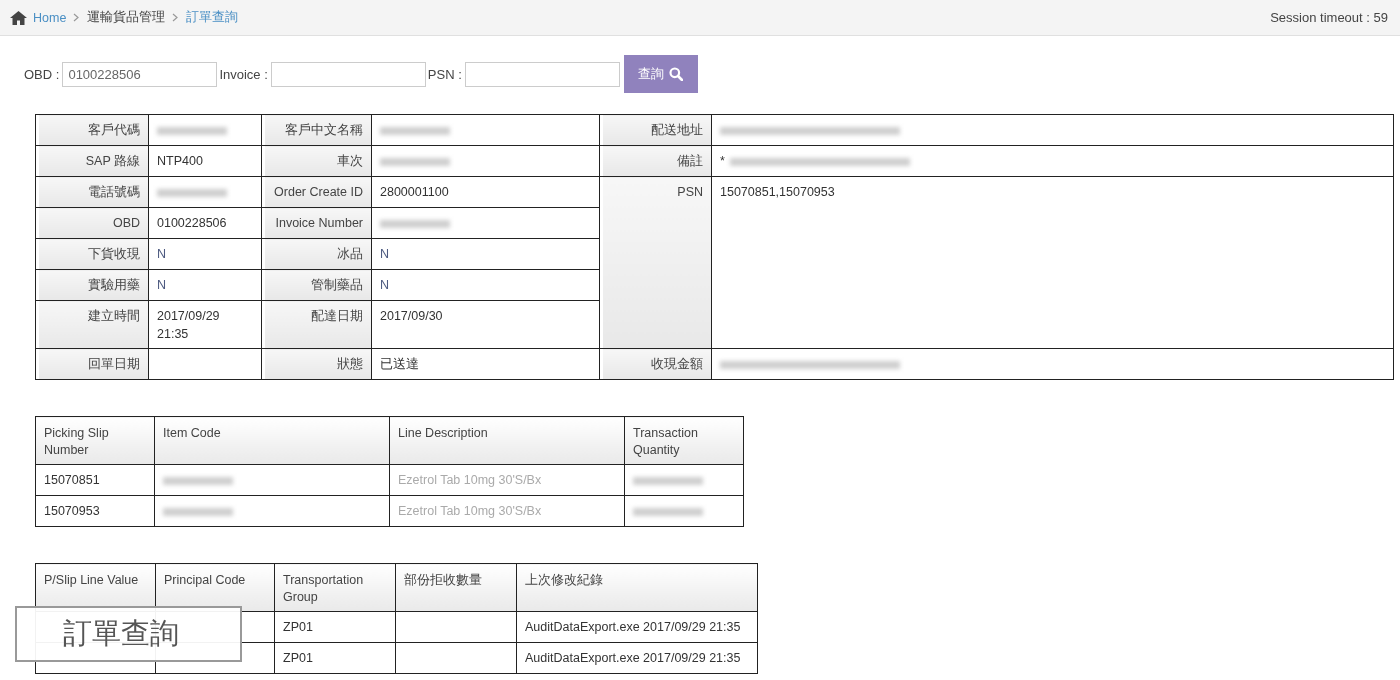  Describe the element at coordinates (316, 161) in the screenshot. I see `field-label: 車次` at that location.